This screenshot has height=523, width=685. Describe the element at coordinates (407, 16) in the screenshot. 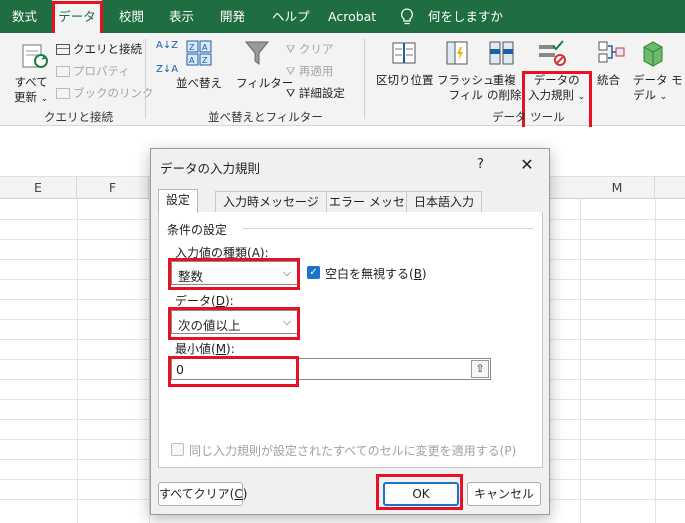

I see `lightbulb-icon` at that location.